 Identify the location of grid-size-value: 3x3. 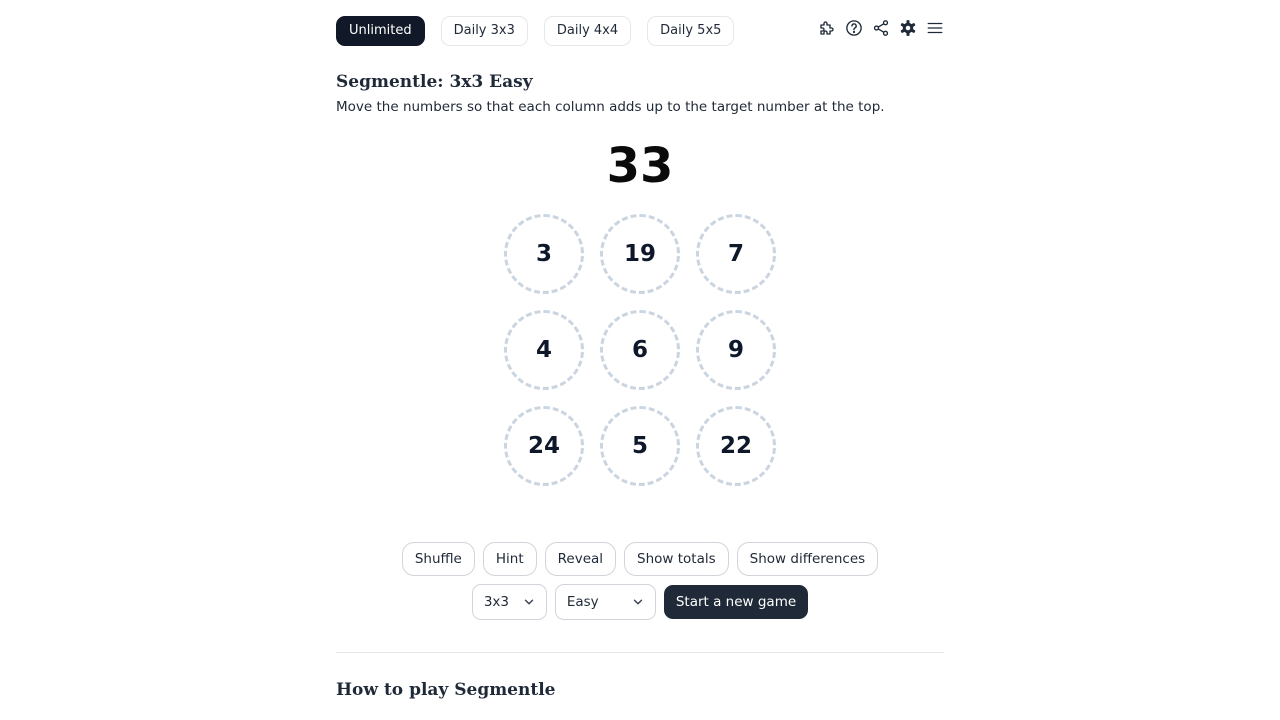
(496, 602).